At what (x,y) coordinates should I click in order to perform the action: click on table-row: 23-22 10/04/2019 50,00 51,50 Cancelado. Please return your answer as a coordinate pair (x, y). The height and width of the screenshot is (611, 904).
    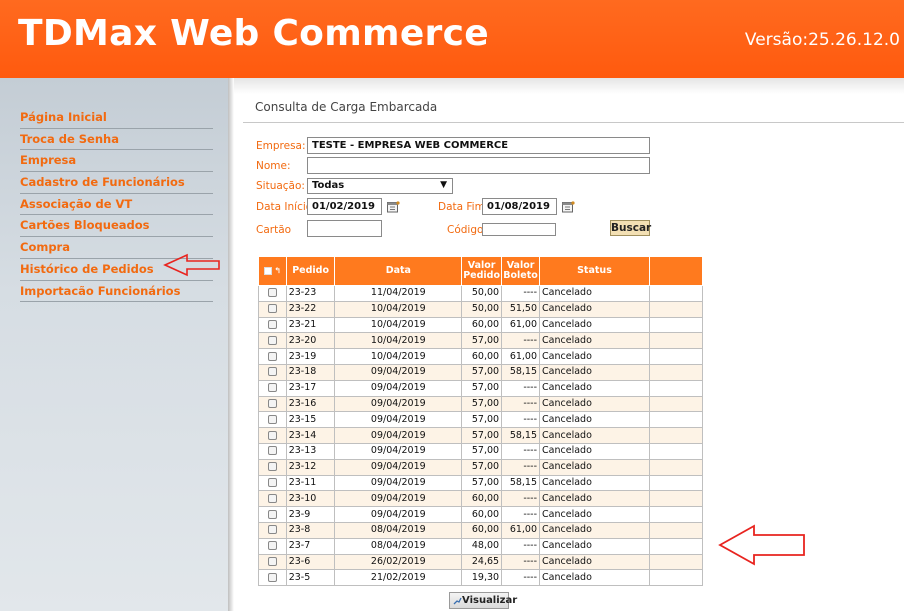
    Looking at the image, I should click on (481, 309).